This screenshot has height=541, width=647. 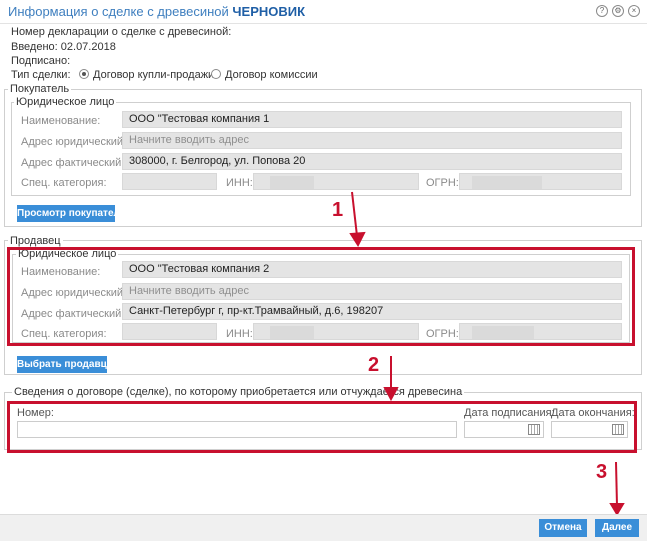 What do you see at coordinates (617, 528) in the screenshot?
I see `next-button: Далее` at bounding box center [617, 528].